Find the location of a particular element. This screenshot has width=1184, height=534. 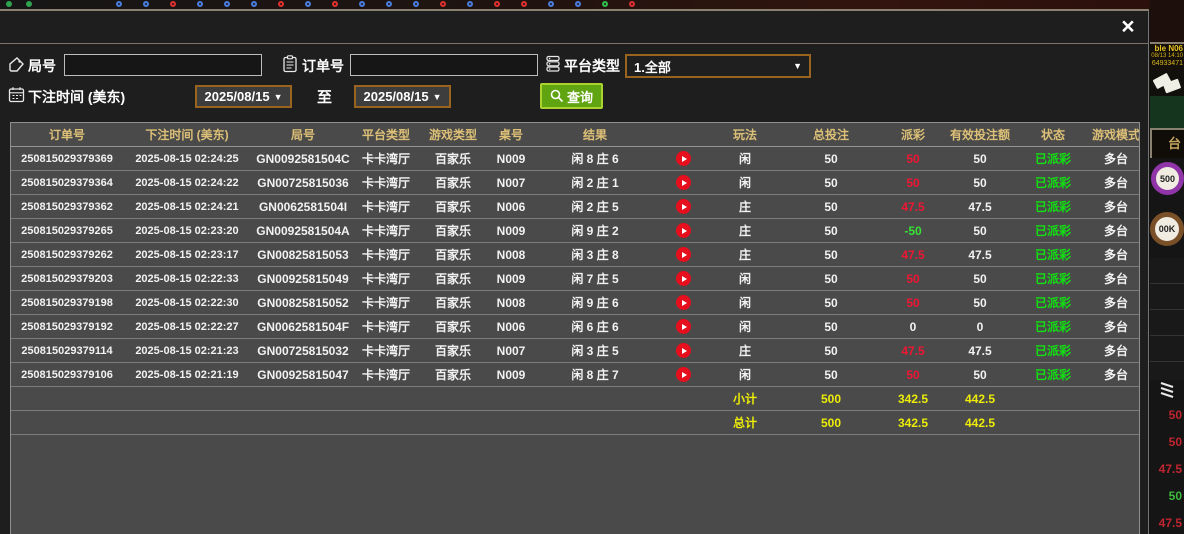

column-header: 总投注 is located at coordinates (831, 135).